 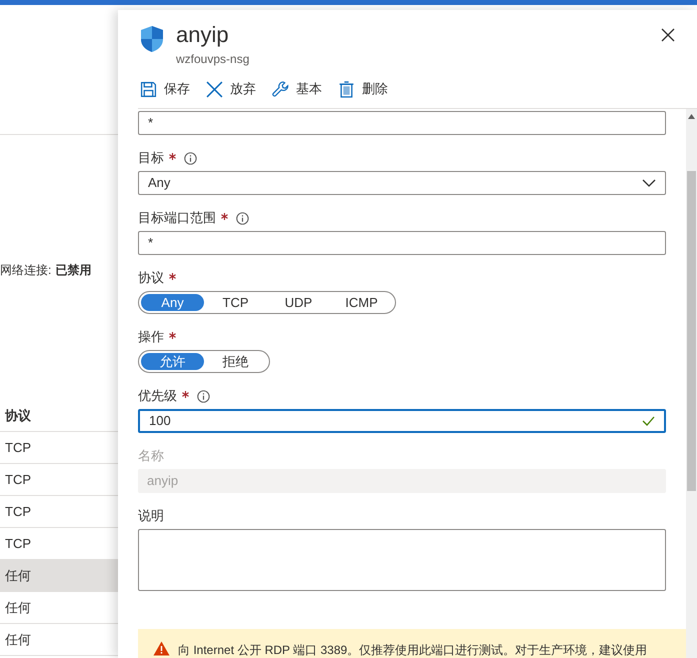 What do you see at coordinates (691, 331) in the screenshot?
I see `scrollbar-thumb` at bounding box center [691, 331].